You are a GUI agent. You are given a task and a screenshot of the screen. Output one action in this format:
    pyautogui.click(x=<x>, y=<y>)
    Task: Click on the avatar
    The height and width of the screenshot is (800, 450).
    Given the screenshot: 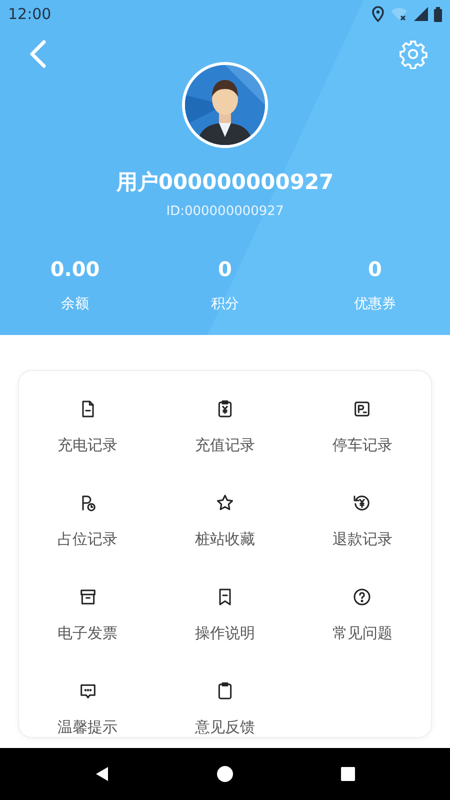 What is the action you would take?
    pyautogui.click(x=225, y=105)
    